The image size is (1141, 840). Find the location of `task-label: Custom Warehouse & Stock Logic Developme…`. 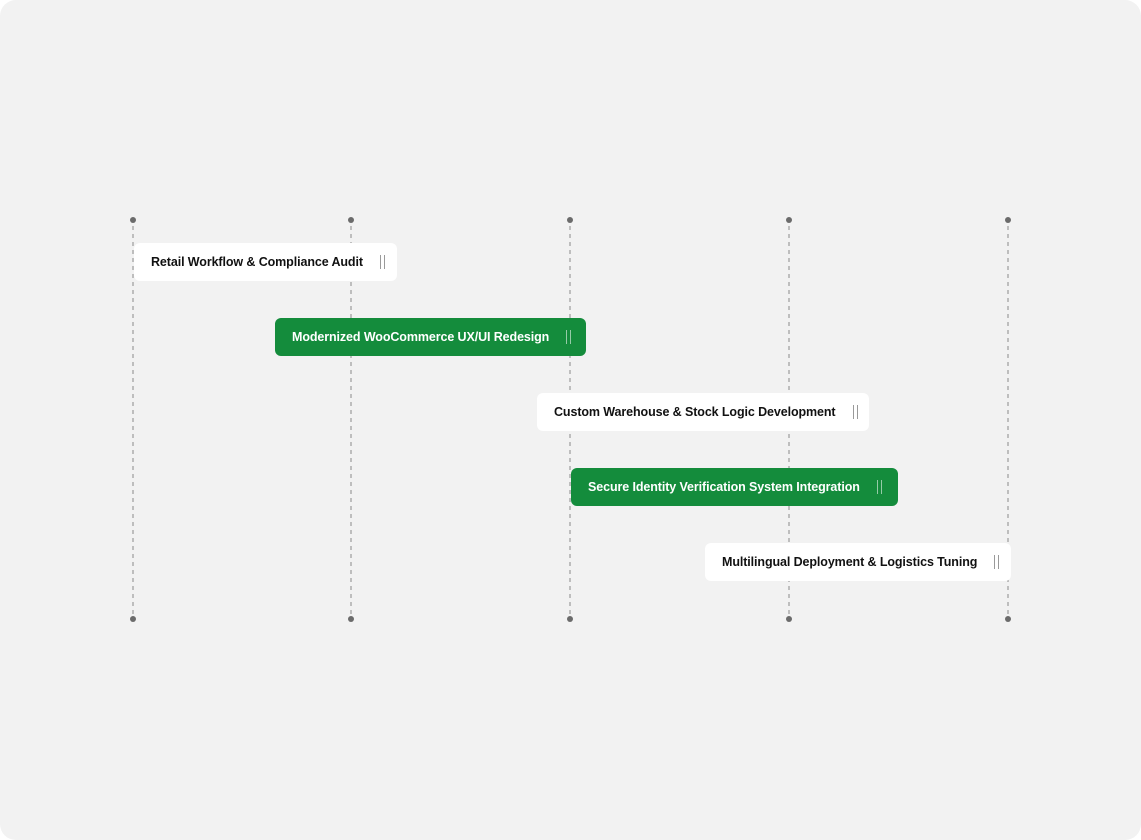

task-label: Custom Warehouse & Stock Logic Developme… is located at coordinates (695, 412).